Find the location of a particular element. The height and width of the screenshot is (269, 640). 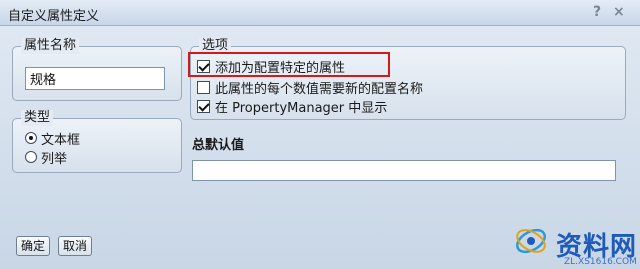

type-option-list: 列举 is located at coordinates (46, 157).